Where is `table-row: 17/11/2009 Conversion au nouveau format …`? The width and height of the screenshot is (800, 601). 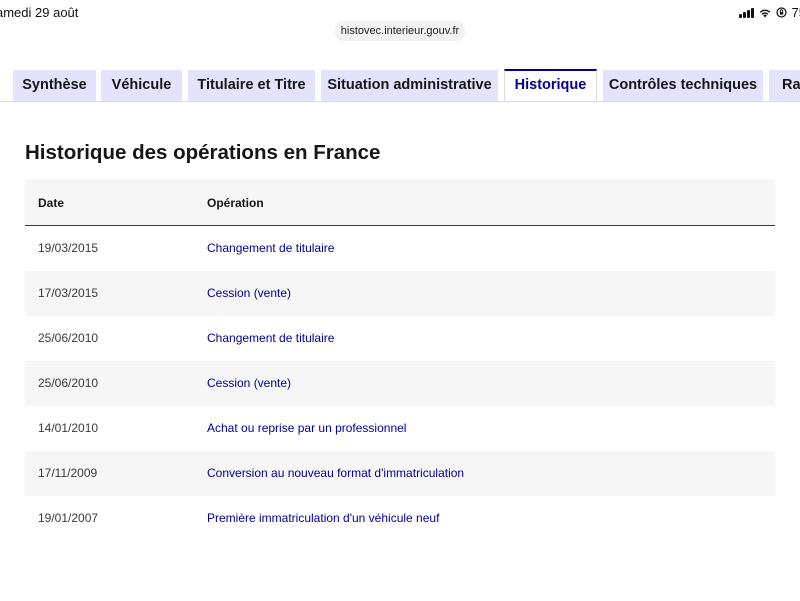
table-row: 17/11/2009 Conversion au nouveau format … is located at coordinates (400, 473).